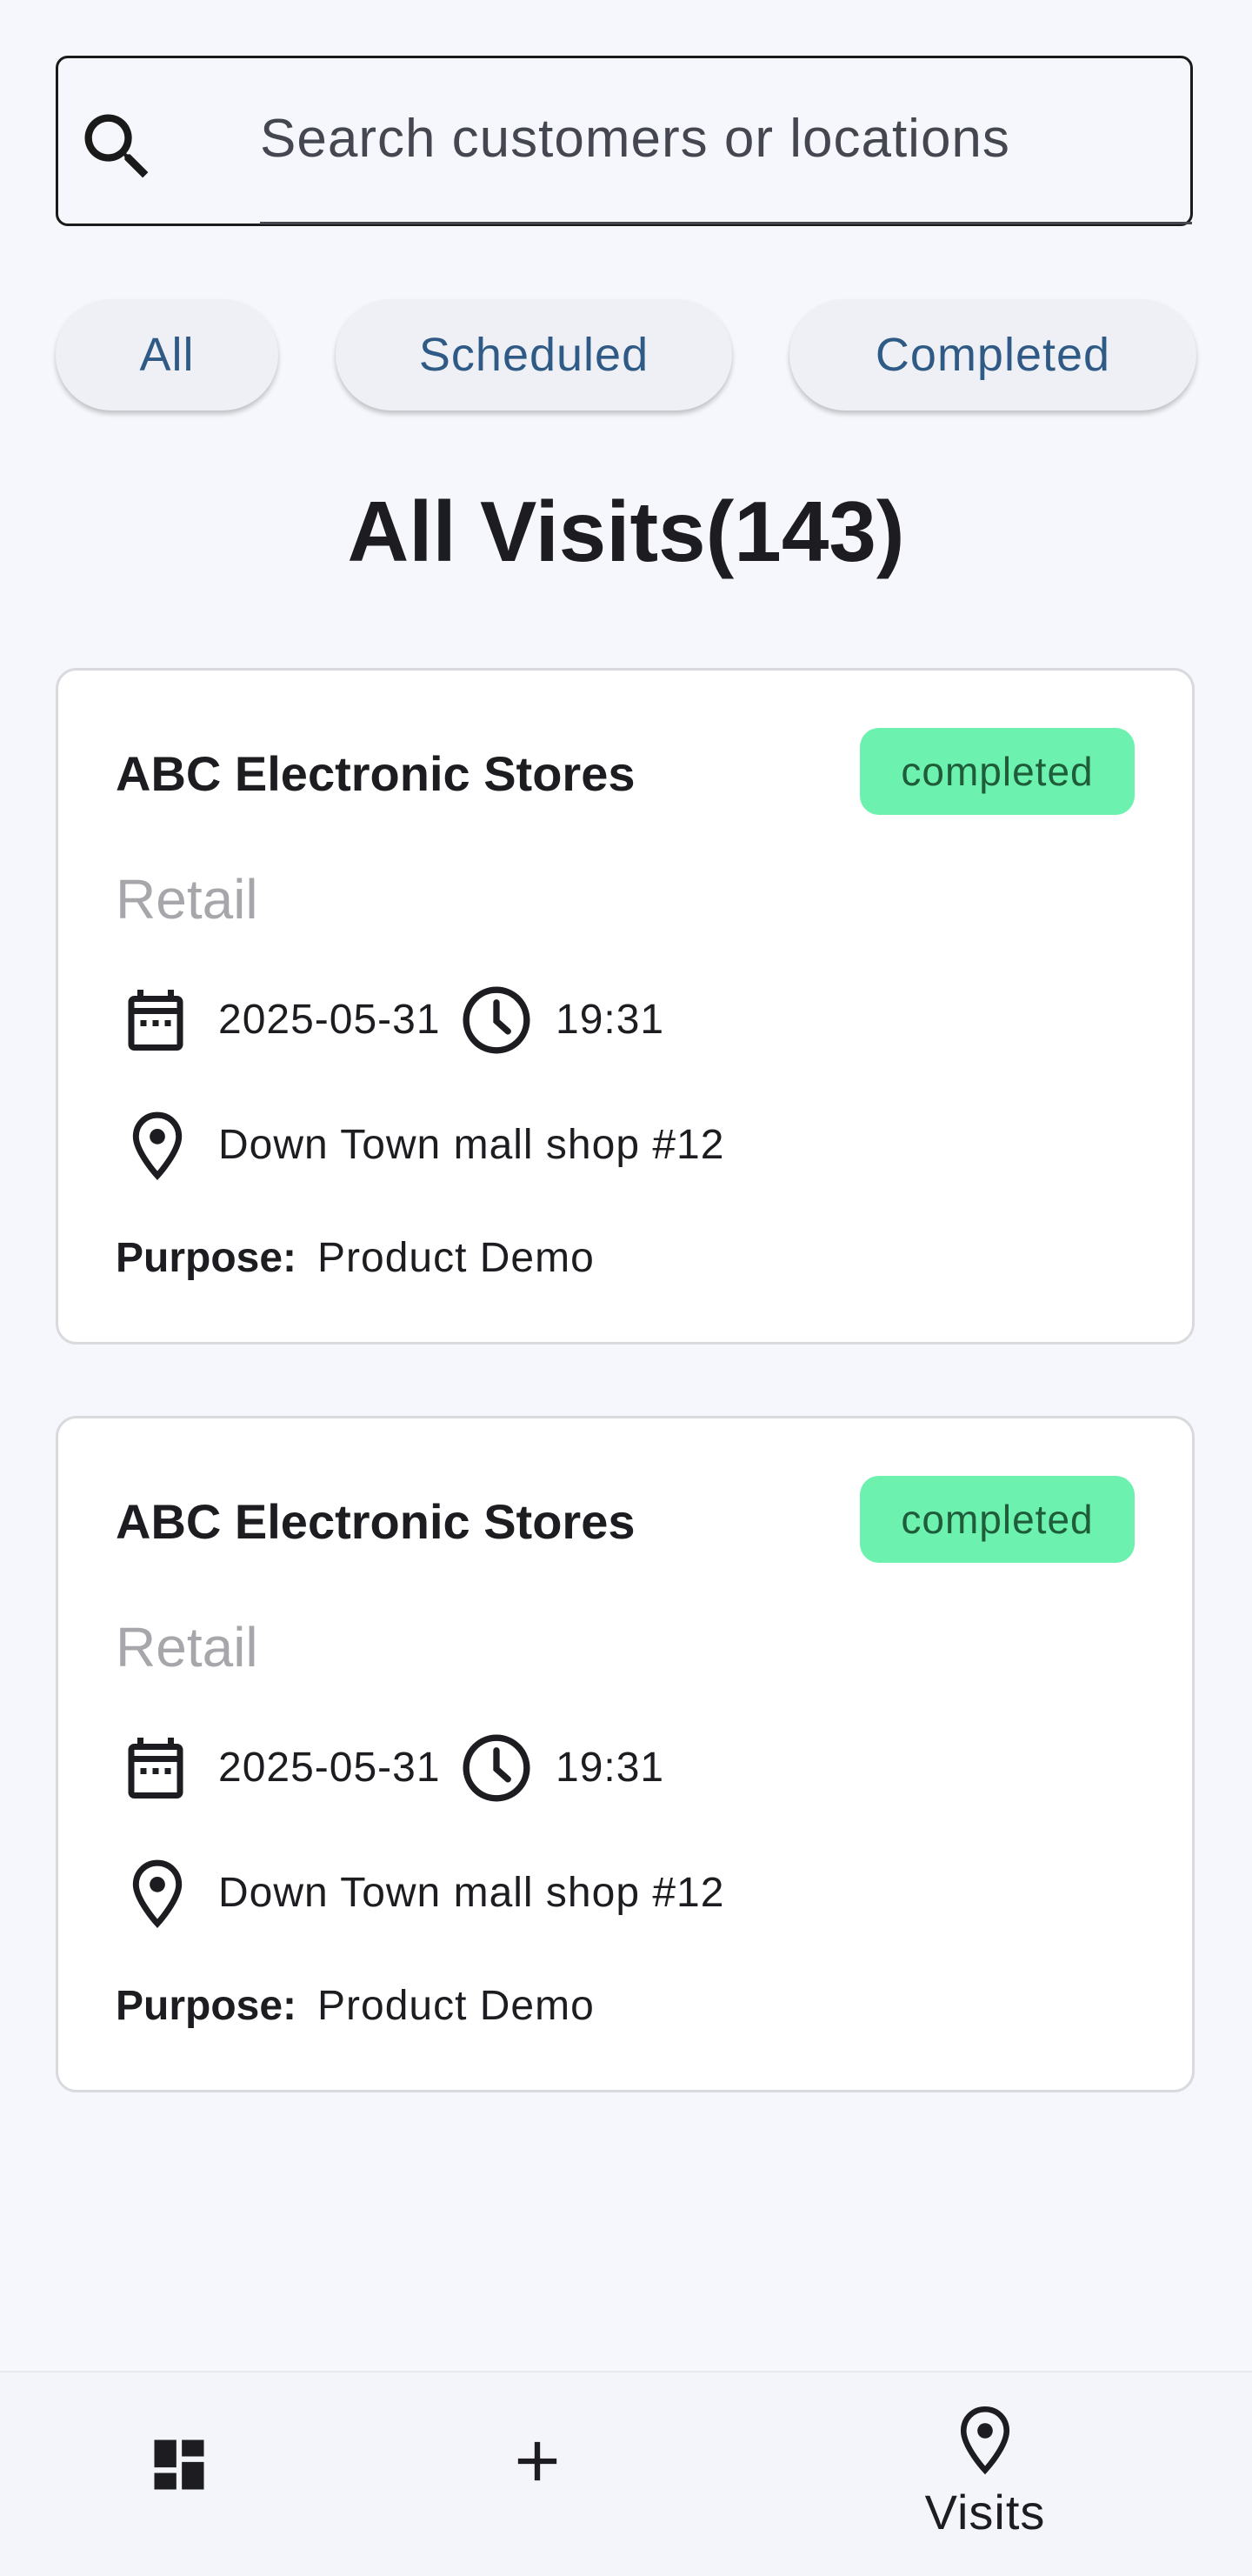 The height and width of the screenshot is (2576, 1252). Describe the element at coordinates (117, 146) in the screenshot. I see `search-icon` at that location.